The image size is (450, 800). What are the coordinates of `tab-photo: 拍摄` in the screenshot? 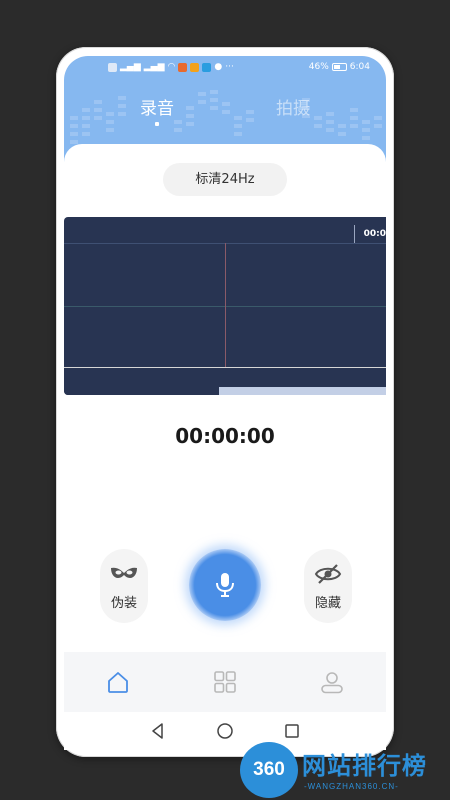 It's located at (293, 106).